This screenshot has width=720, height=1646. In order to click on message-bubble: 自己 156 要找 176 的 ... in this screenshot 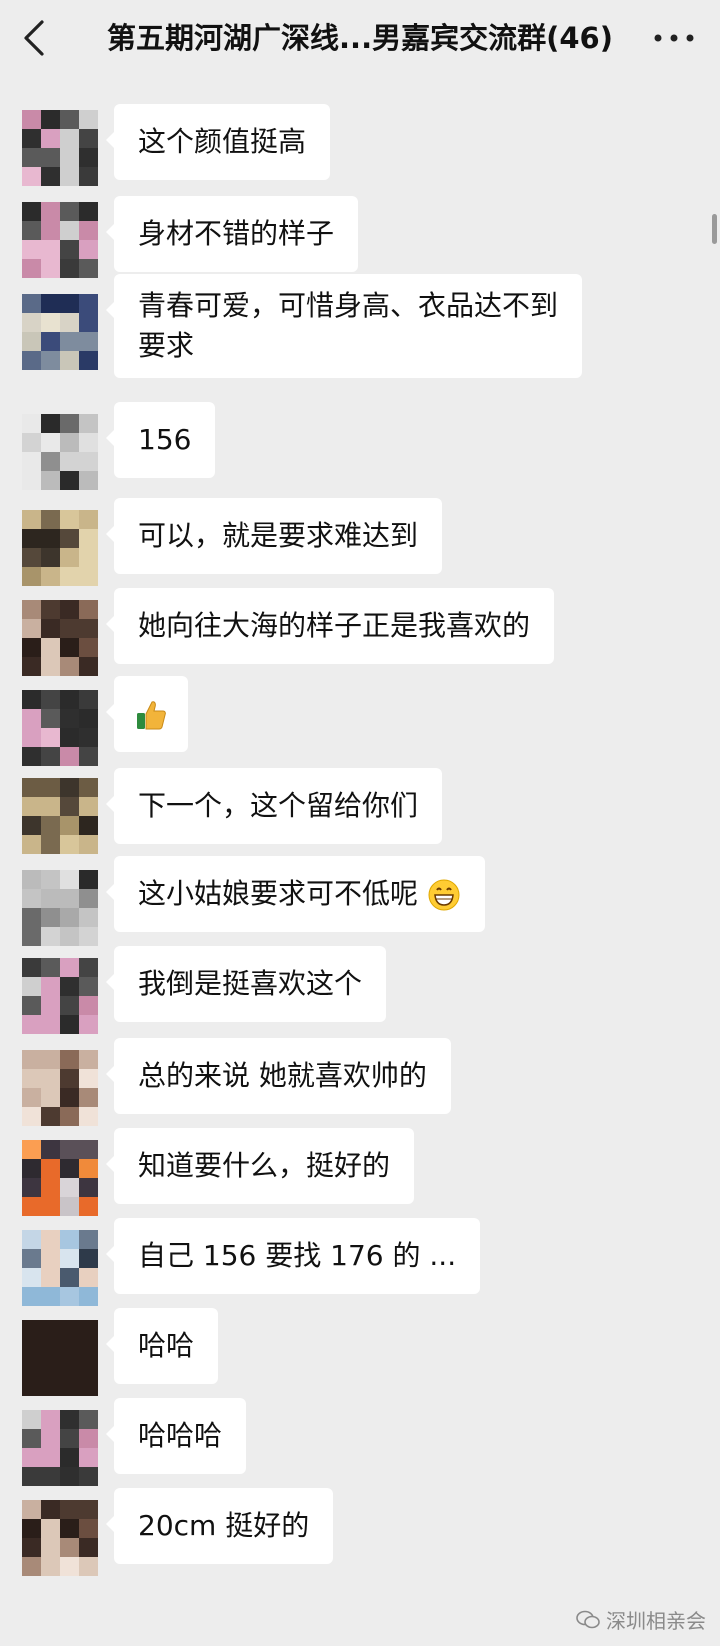, I will do `click(293, 1256)`.